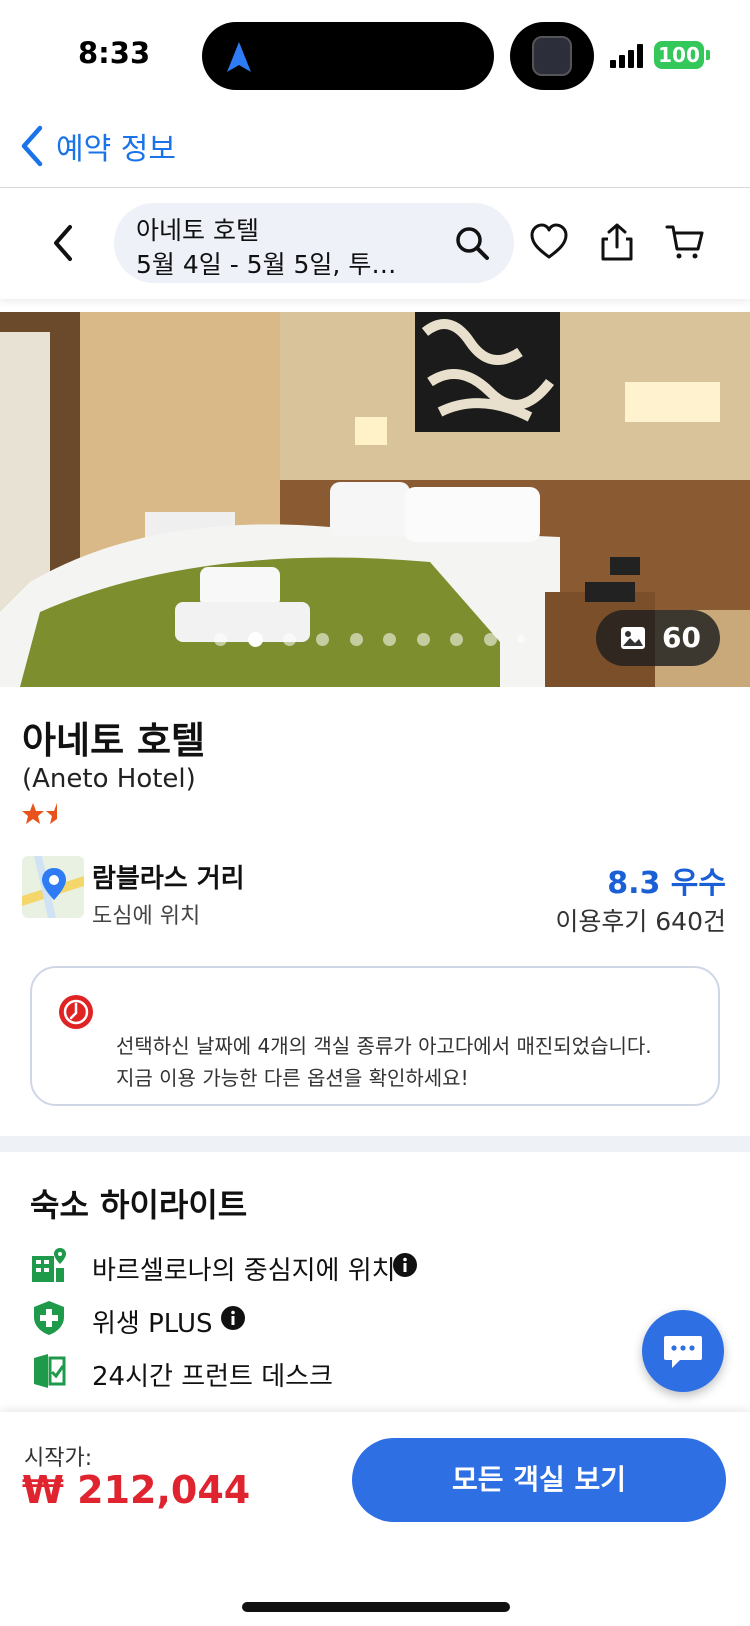 The width and height of the screenshot is (750, 1626). Describe the element at coordinates (292, 1078) in the screenshot. I see `alert-line-2: 지금 이용 가능한 다른 옵션을 확인하세요!` at that location.